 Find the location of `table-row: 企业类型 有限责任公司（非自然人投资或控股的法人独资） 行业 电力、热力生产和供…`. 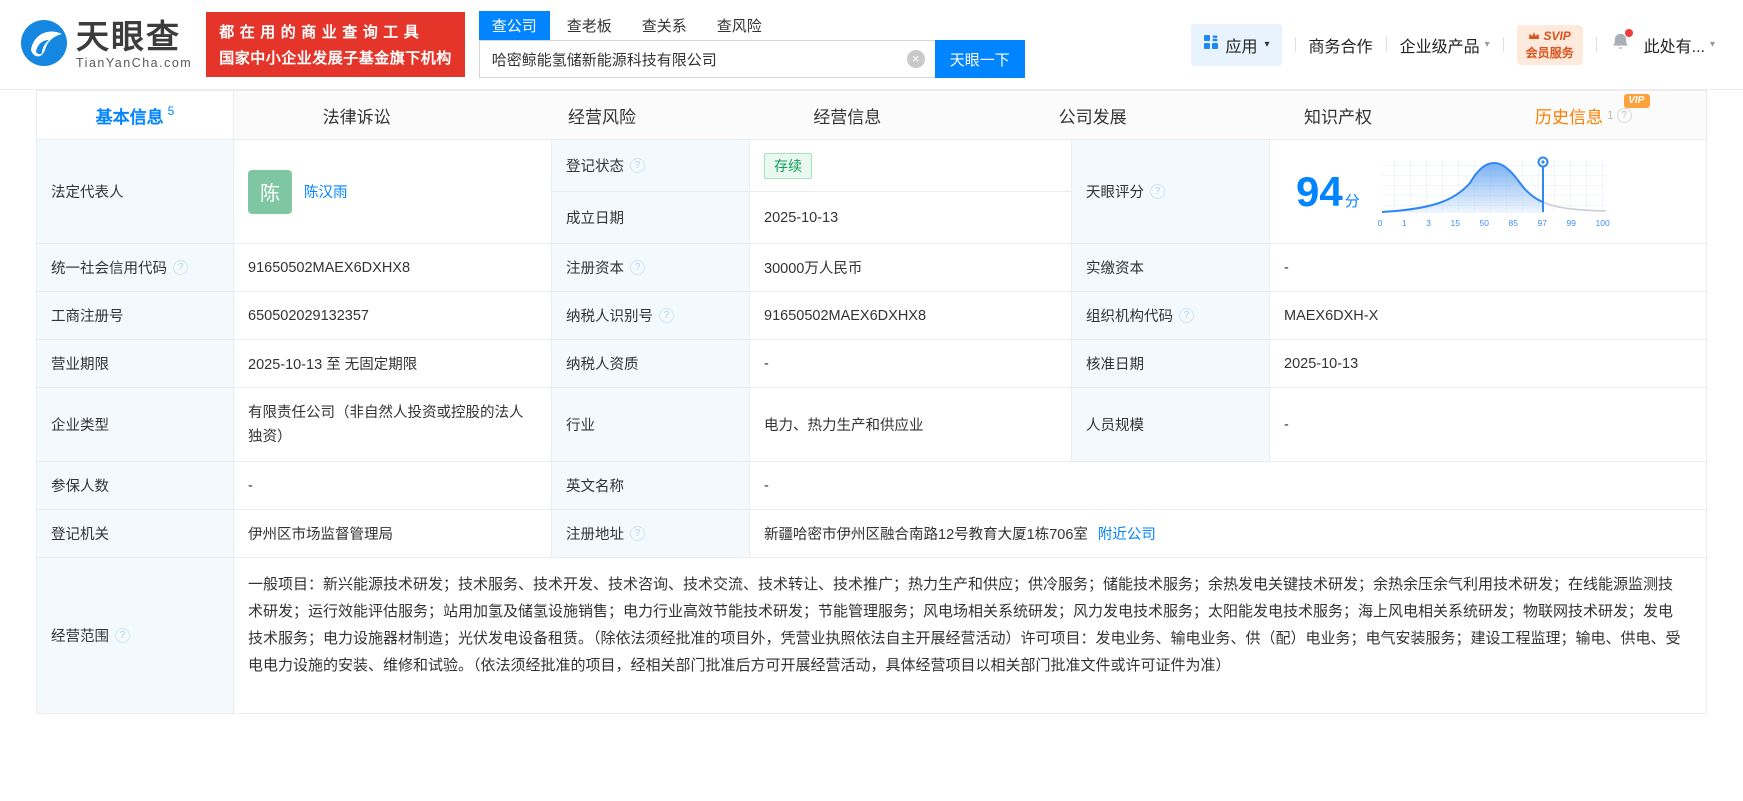

table-row: 企业类型 有限责任公司（非自然人投资或控股的法人独资） 行业 电力、热力生产和供… is located at coordinates (871, 425).